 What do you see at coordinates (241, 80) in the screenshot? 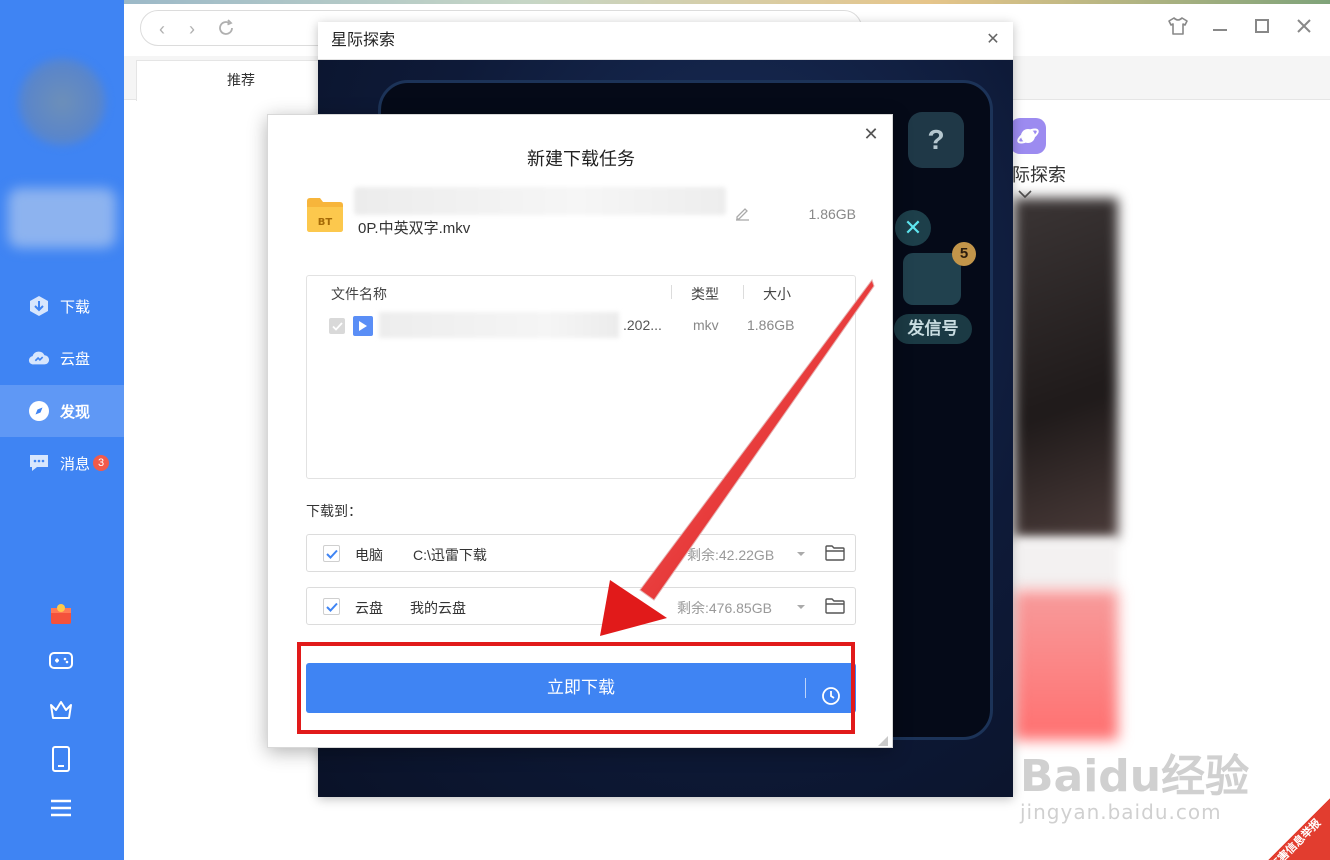
I see `tab-recommend: 推荐` at bounding box center [241, 80].